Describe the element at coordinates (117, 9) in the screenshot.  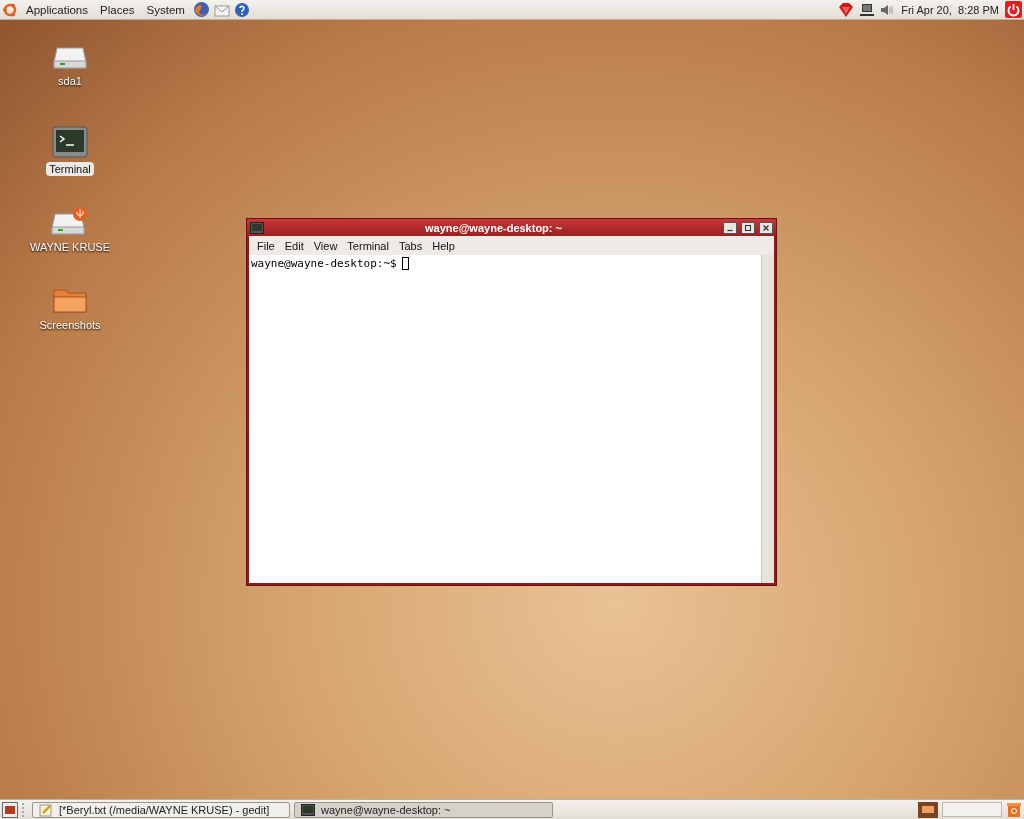
I see `panel-menu: Places` at that location.